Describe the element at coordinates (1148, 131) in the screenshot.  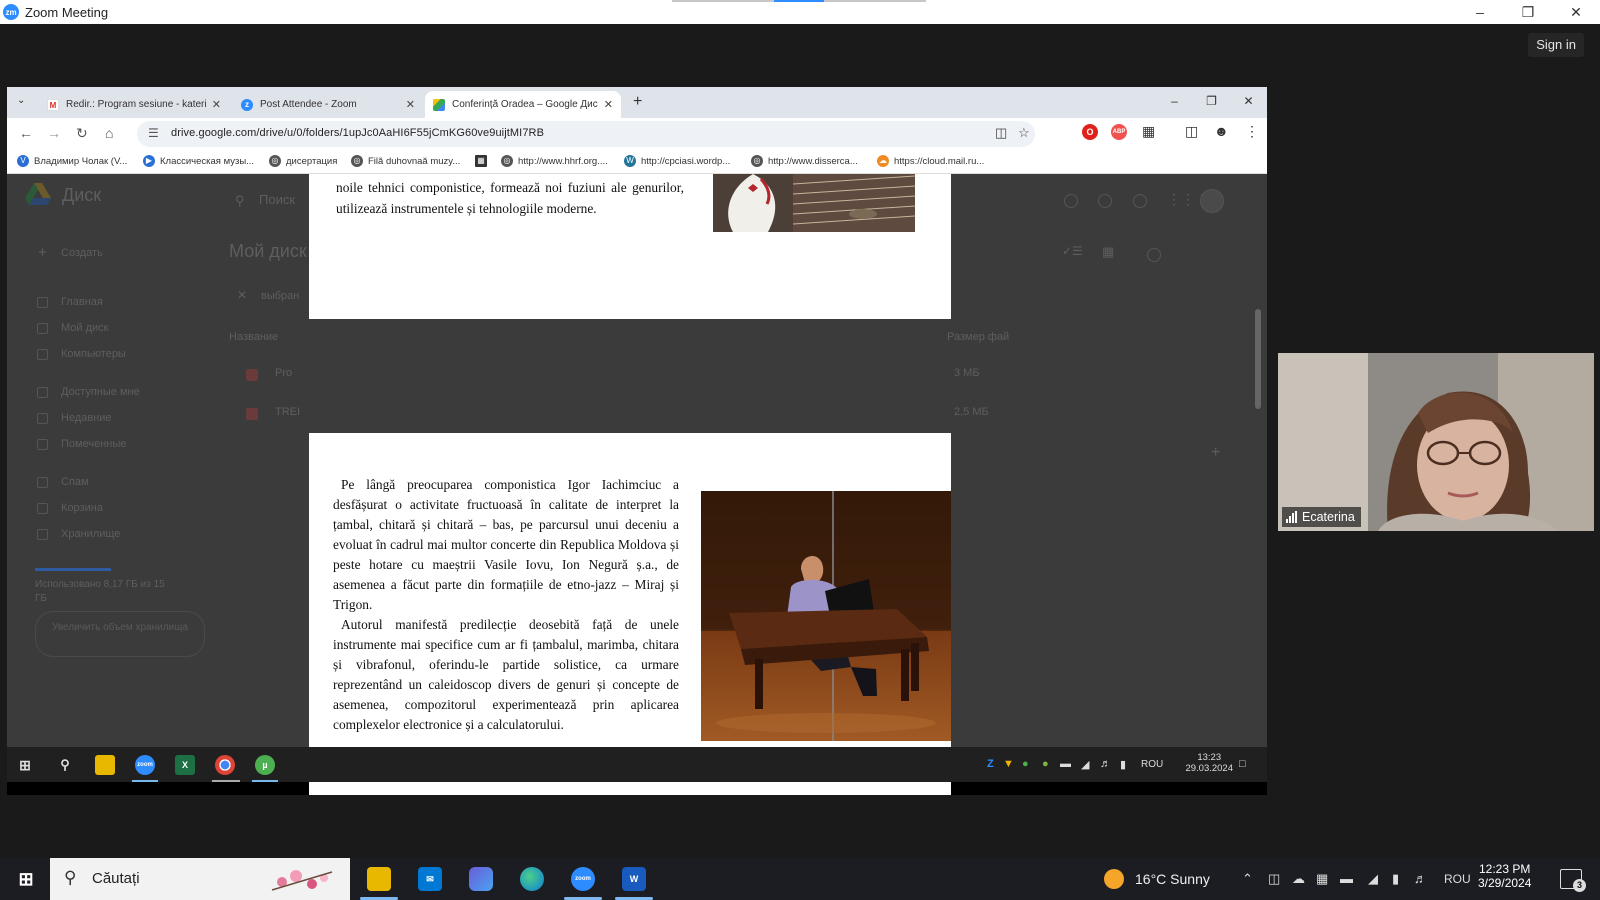
I see `extensions-puzzle-icon: ▦` at that location.